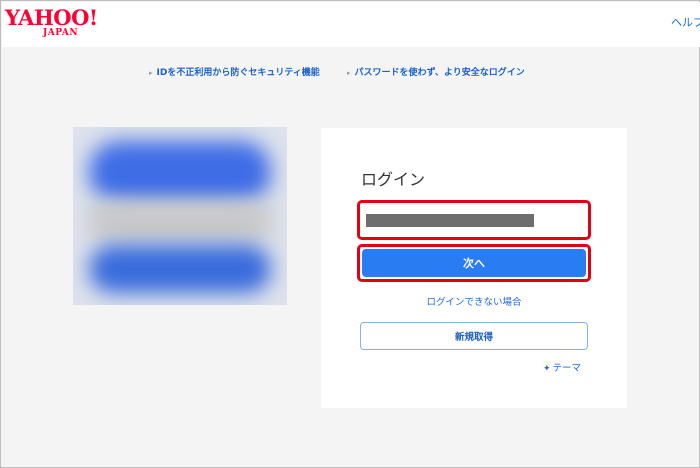 The image size is (700, 468). What do you see at coordinates (547, 369) in the screenshot?
I see `magic-wand-icon: ✦` at bounding box center [547, 369].